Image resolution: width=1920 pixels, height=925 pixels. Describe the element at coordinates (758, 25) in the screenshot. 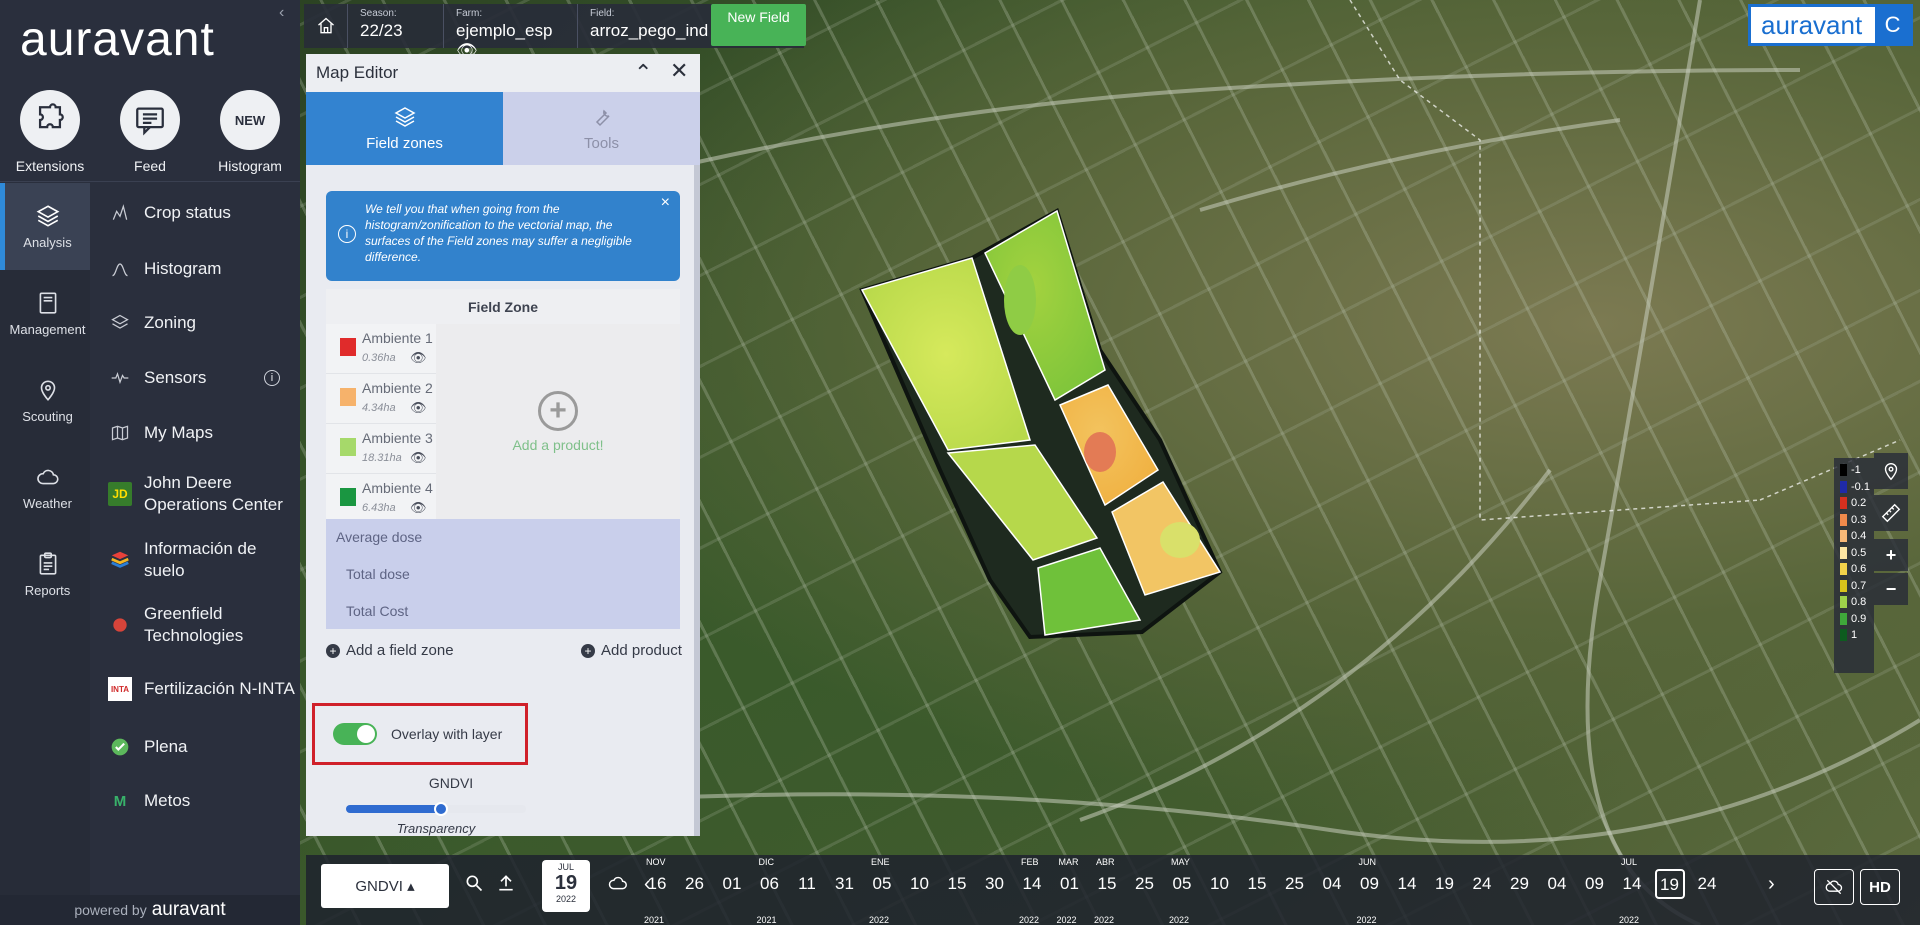

I see `new-field-button: New Field` at that location.